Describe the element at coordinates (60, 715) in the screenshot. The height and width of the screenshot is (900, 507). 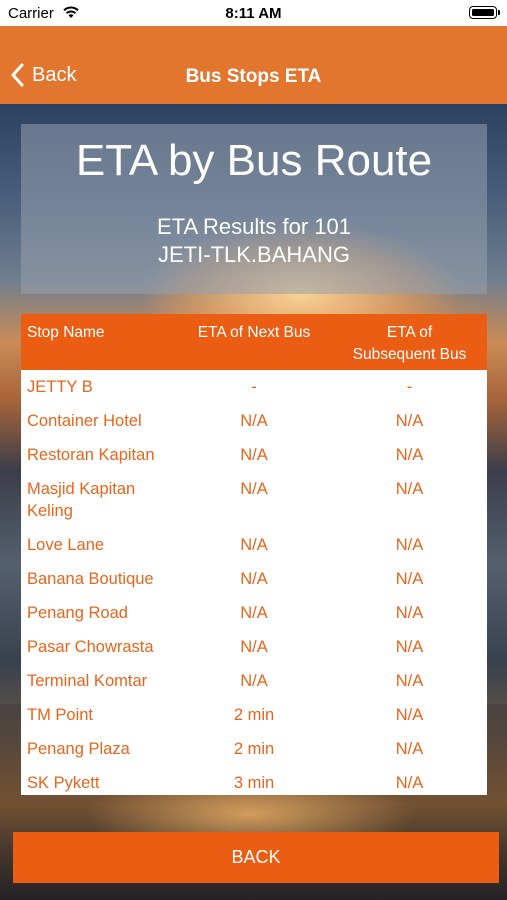
I see `stop-name: TM Point` at that location.